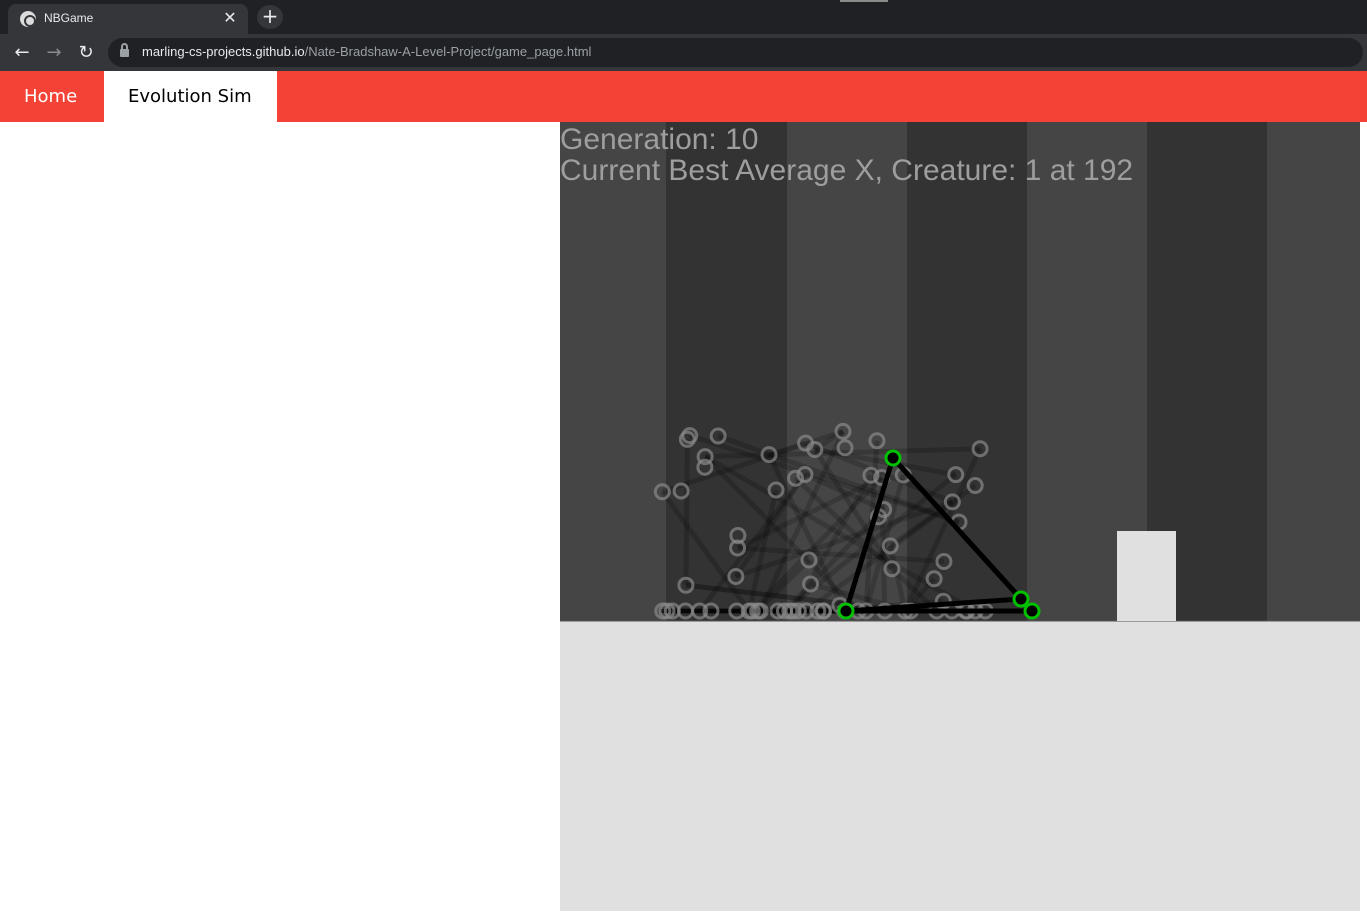 This screenshot has height=923, width=1367. Describe the element at coordinates (124, 50) in the screenshot. I see `lock-icon` at that location.